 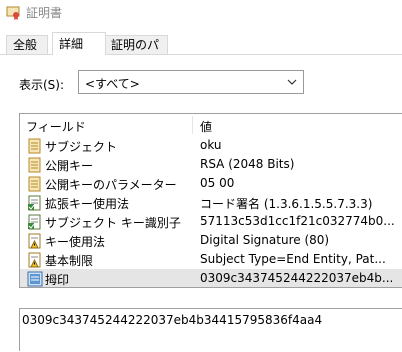 I want to click on row-value: Digital Signature (80), so click(x=265, y=240).